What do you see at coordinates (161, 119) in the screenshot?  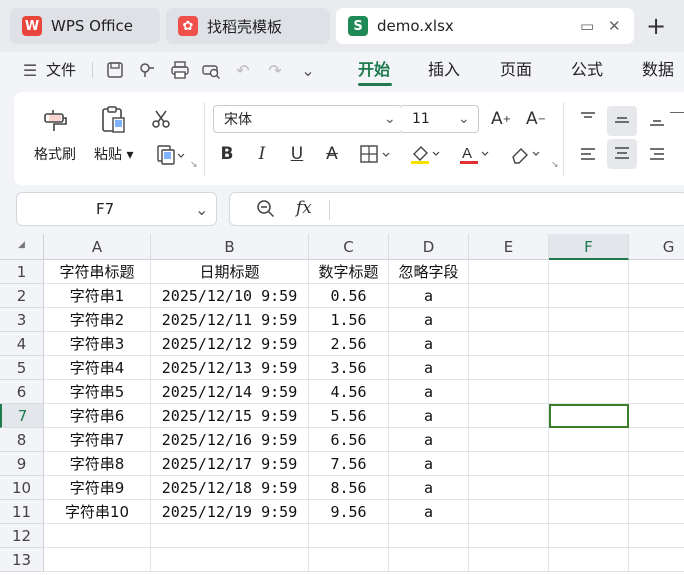 I see `cut-scissors-icon` at bounding box center [161, 119].